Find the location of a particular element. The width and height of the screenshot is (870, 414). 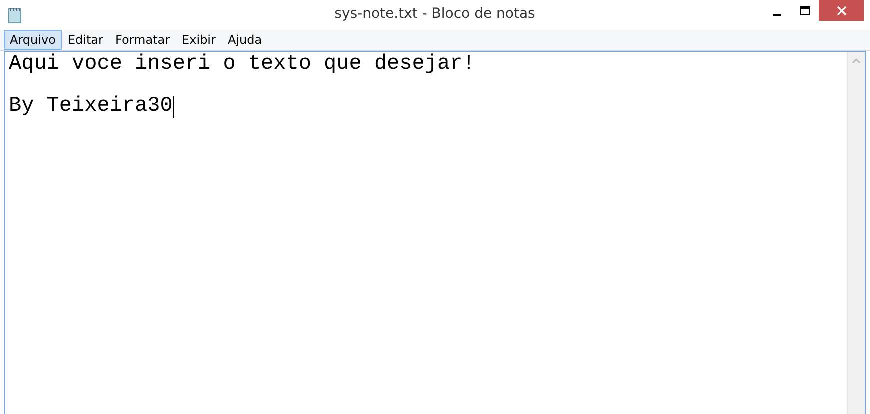

close-icon is located at coordinates (841, 11).